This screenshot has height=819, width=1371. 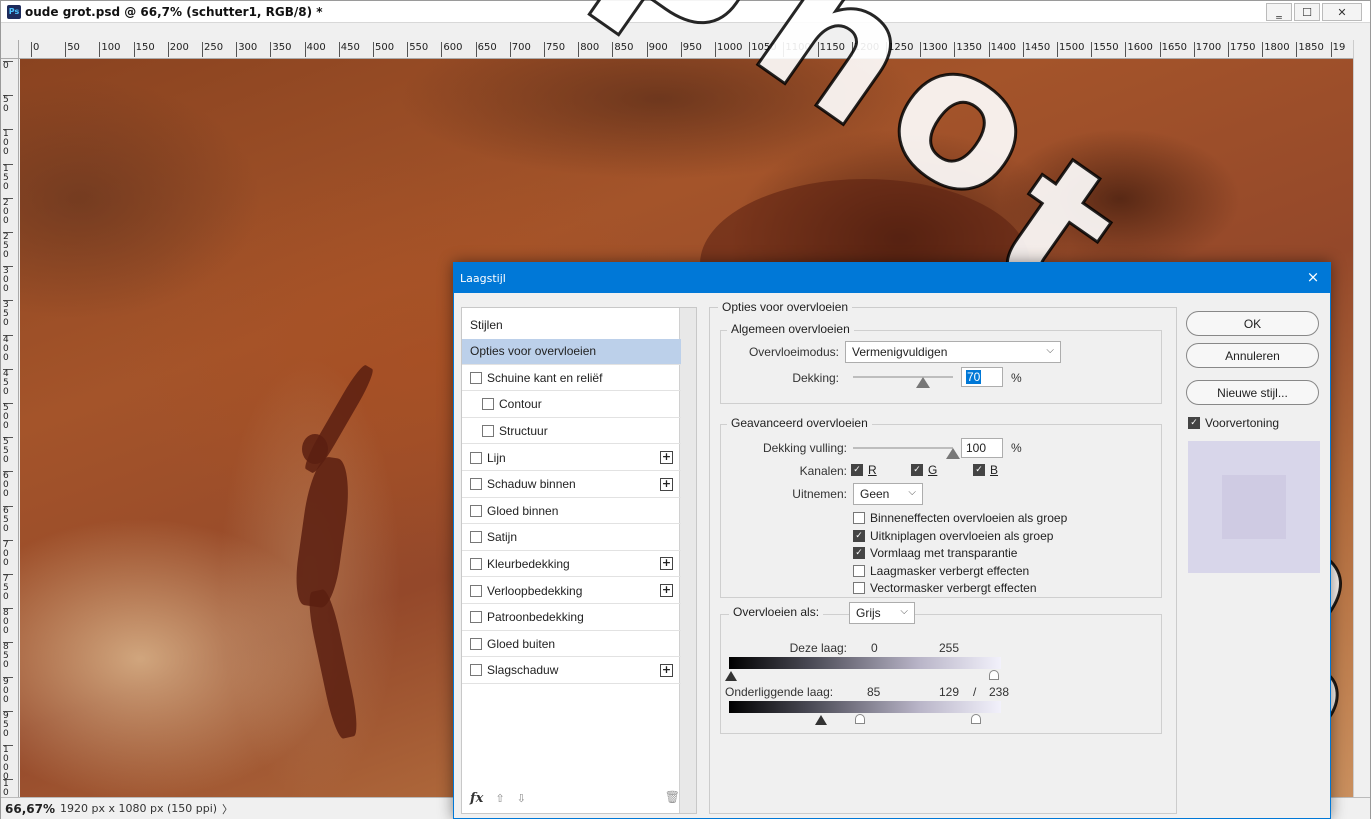 I want to click on dialog-title-bar: Laagstijl ×, so click(x=892, y=278).